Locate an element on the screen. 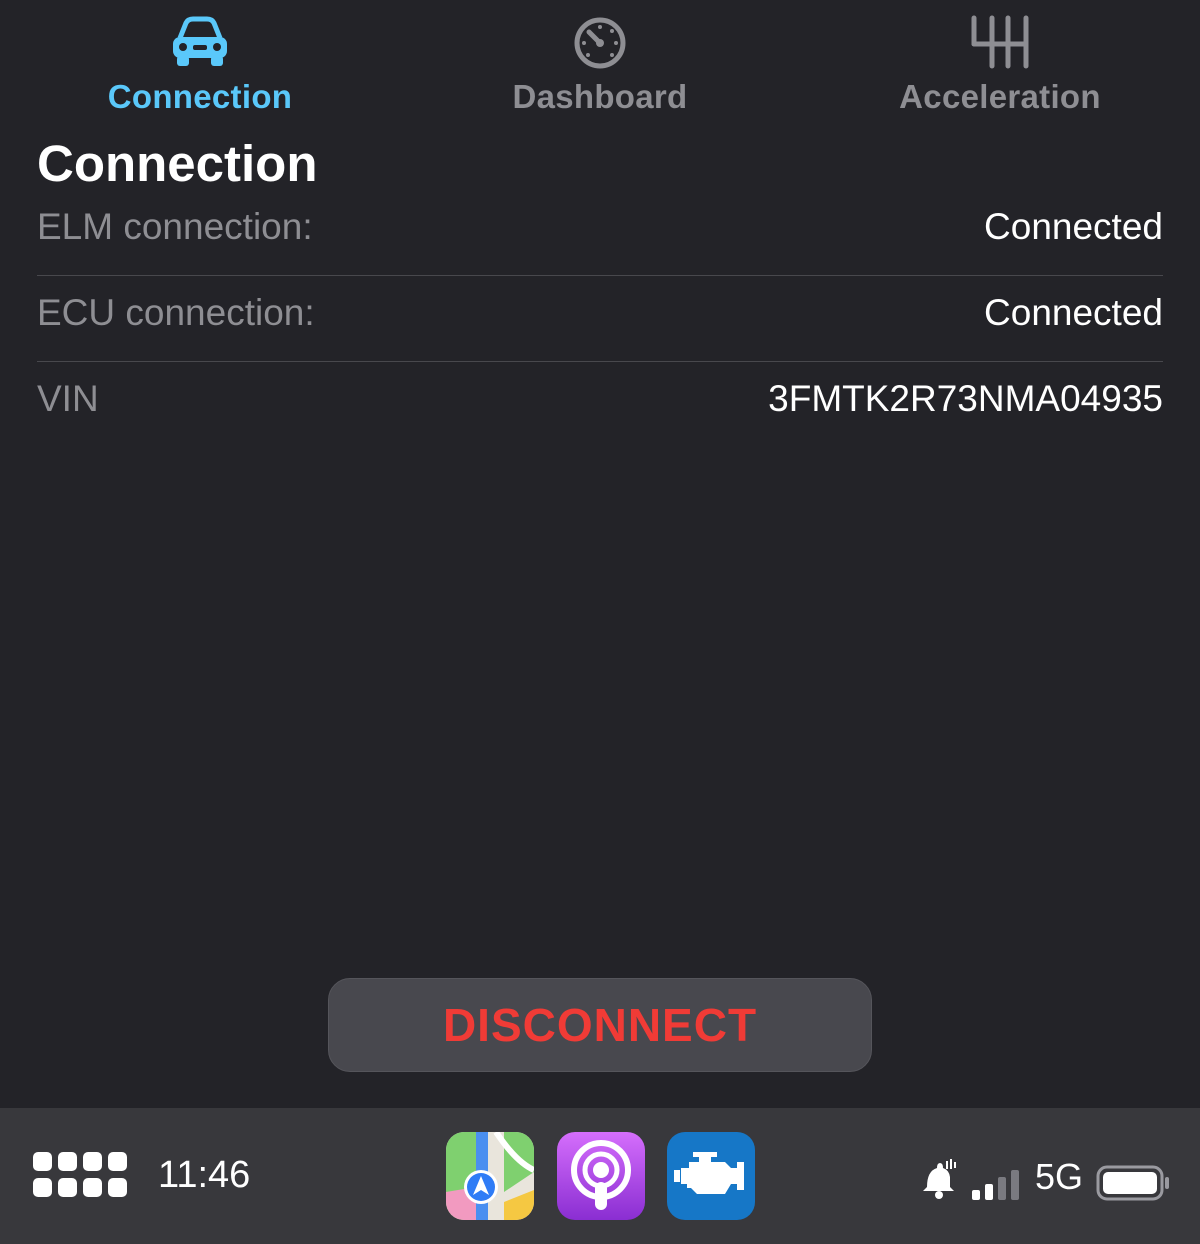 The image size is (1200, 1244). elm-connection-row: ELM connection: Connected is located at coordinates (600, 233).